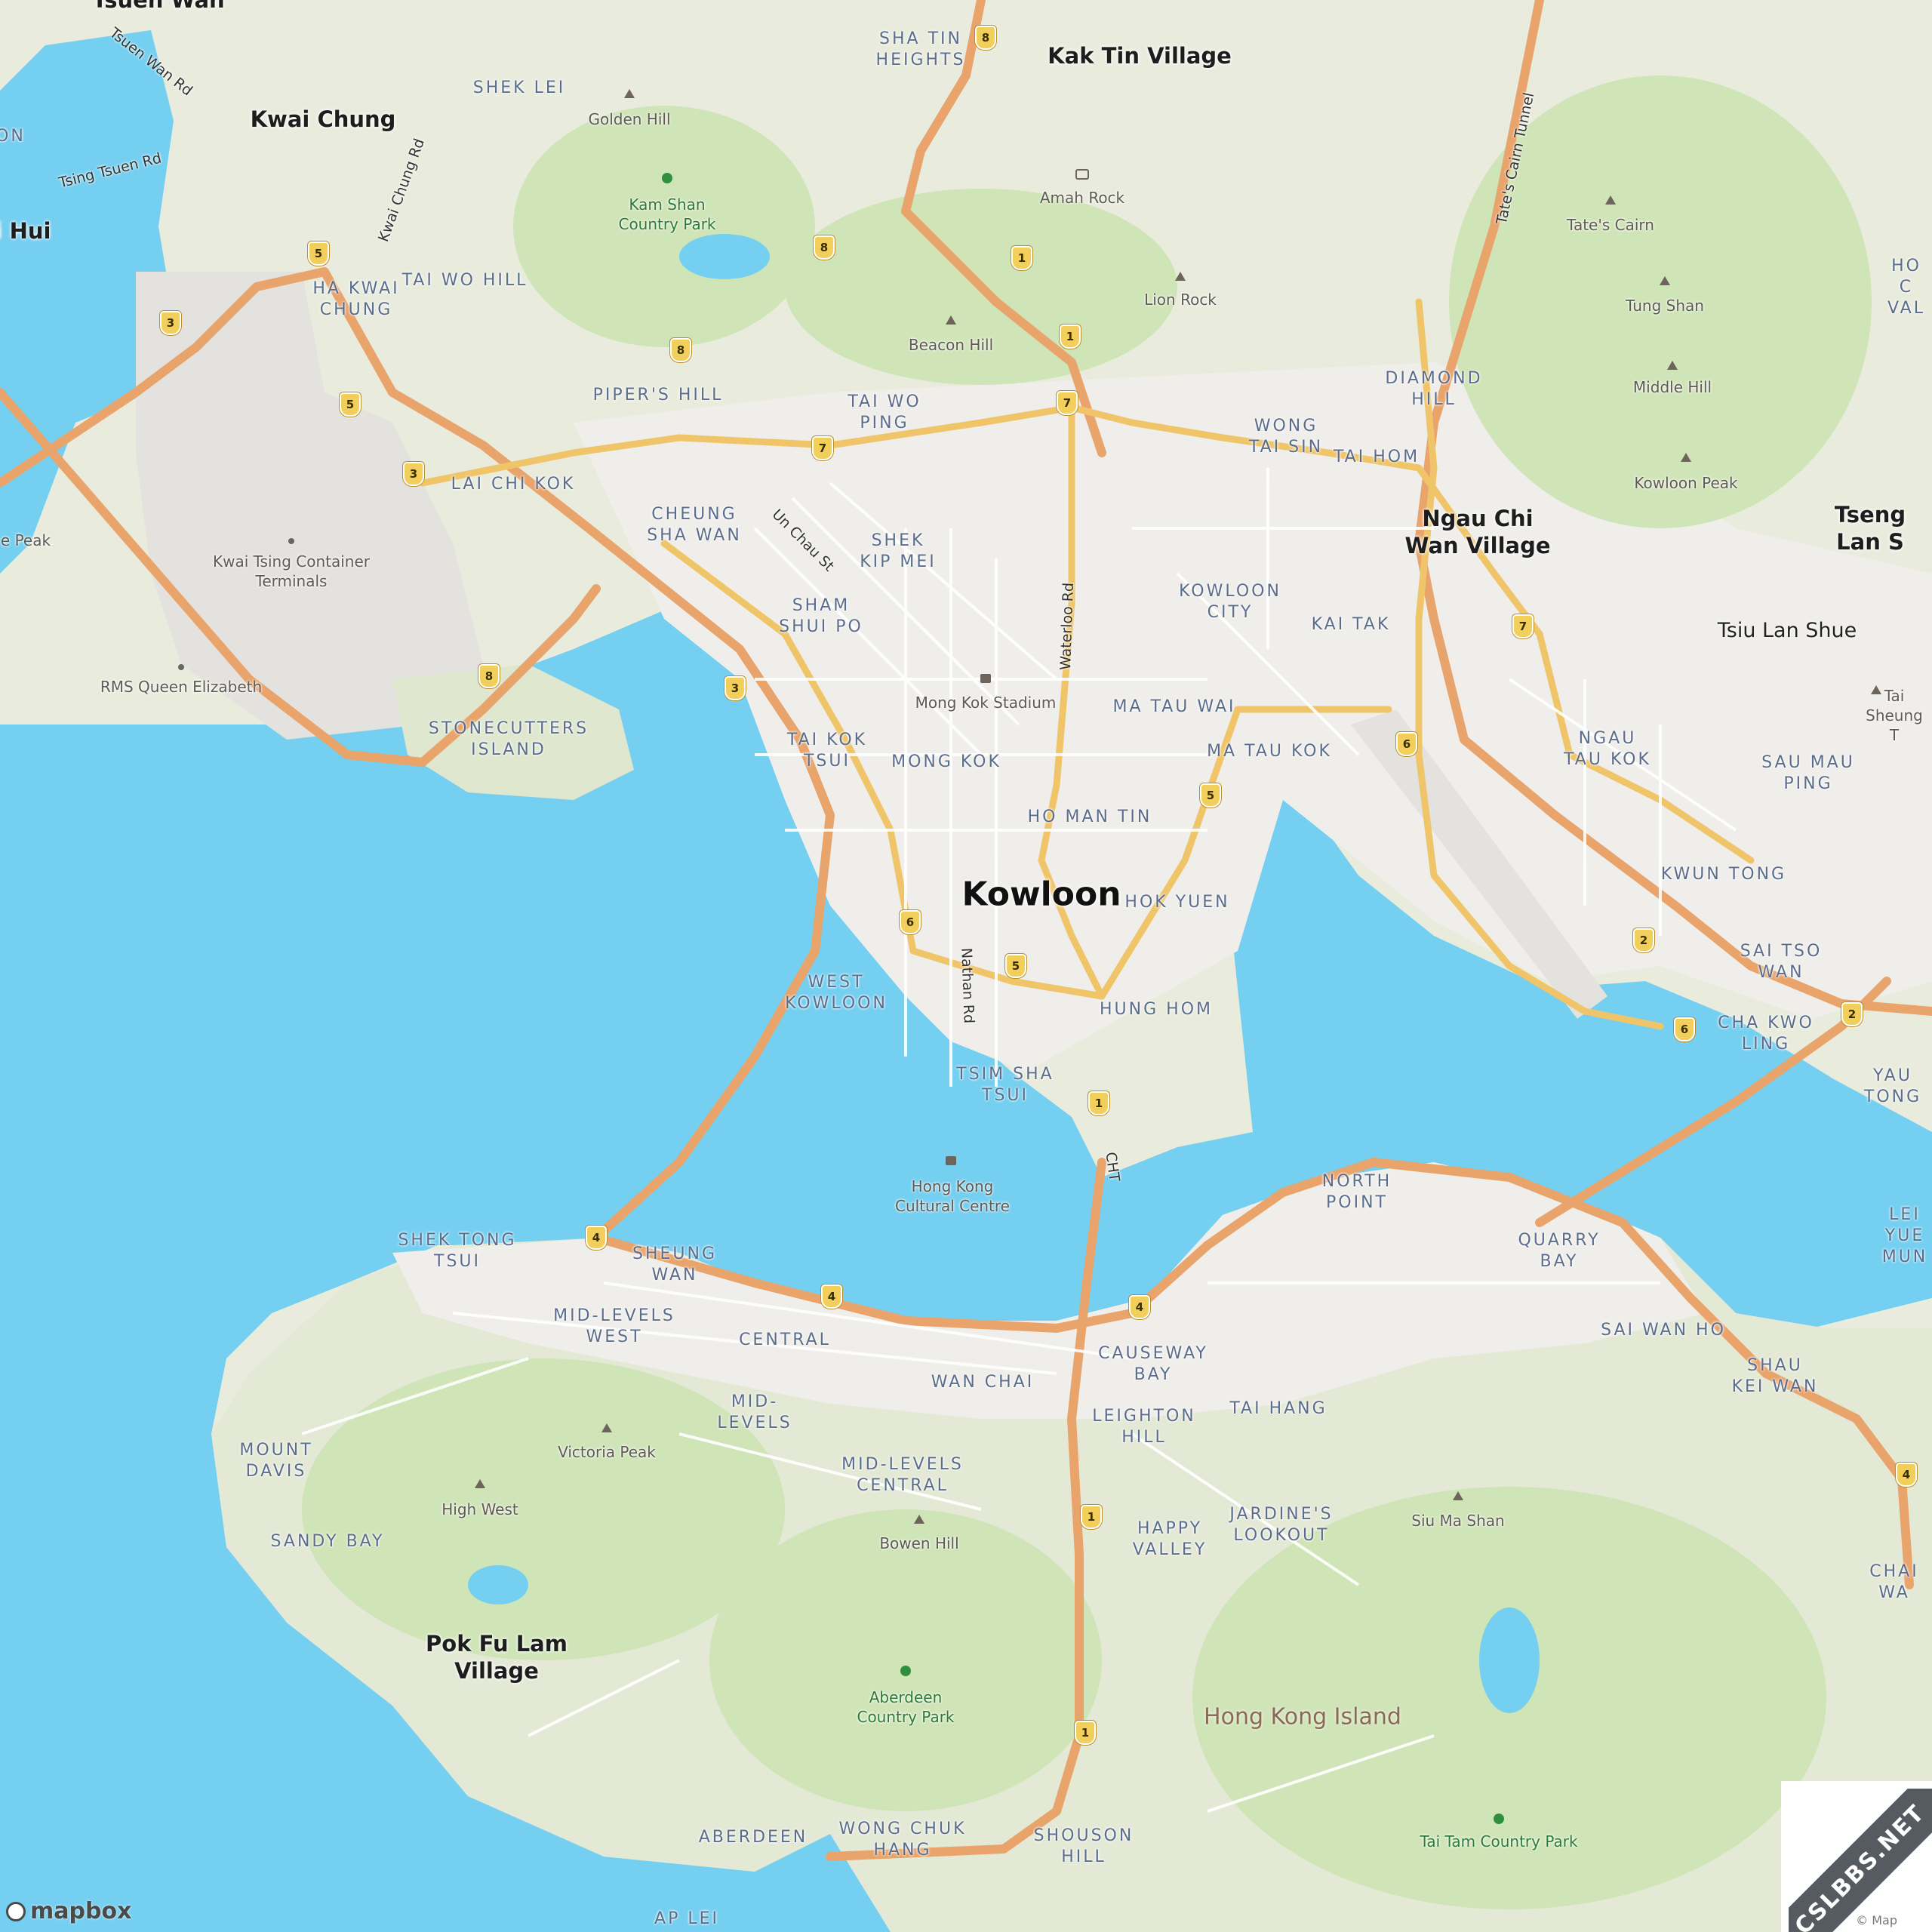  Describe the element at coordinates (1610, 225) in the screenshot. I see `label-tates-cairn: Tate's Cairn` at that location.